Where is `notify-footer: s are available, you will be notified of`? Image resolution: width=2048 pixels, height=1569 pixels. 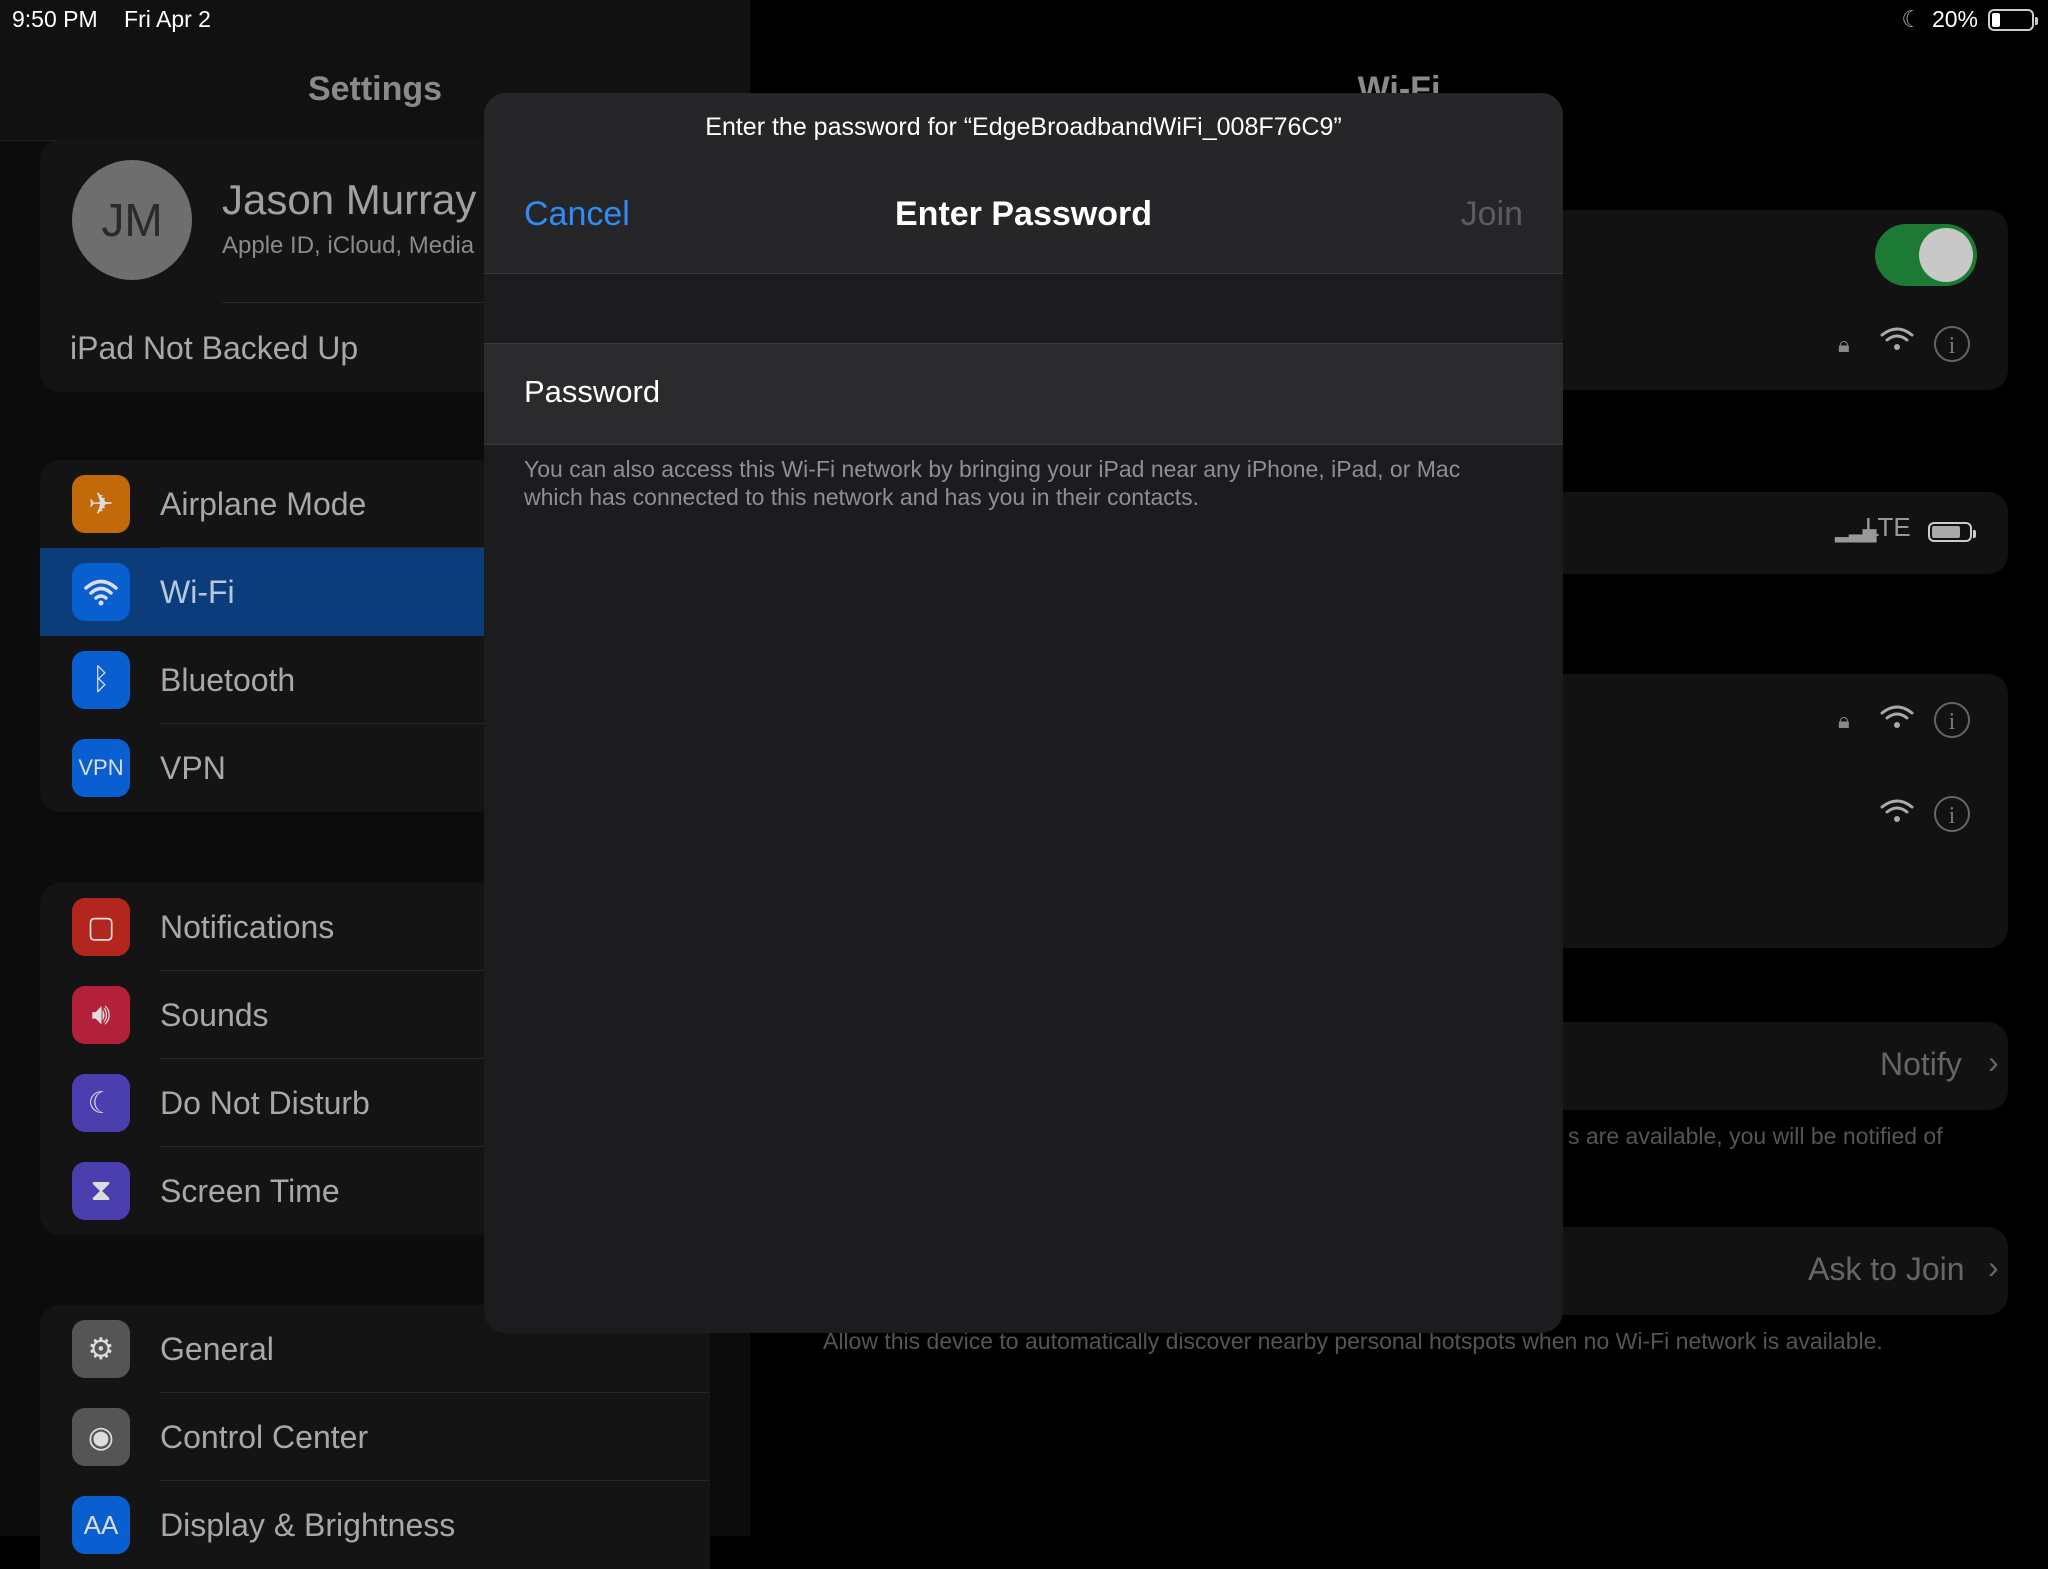 notify-footer: s are available, you will be notified of is located at coordinates (1755, 1136).